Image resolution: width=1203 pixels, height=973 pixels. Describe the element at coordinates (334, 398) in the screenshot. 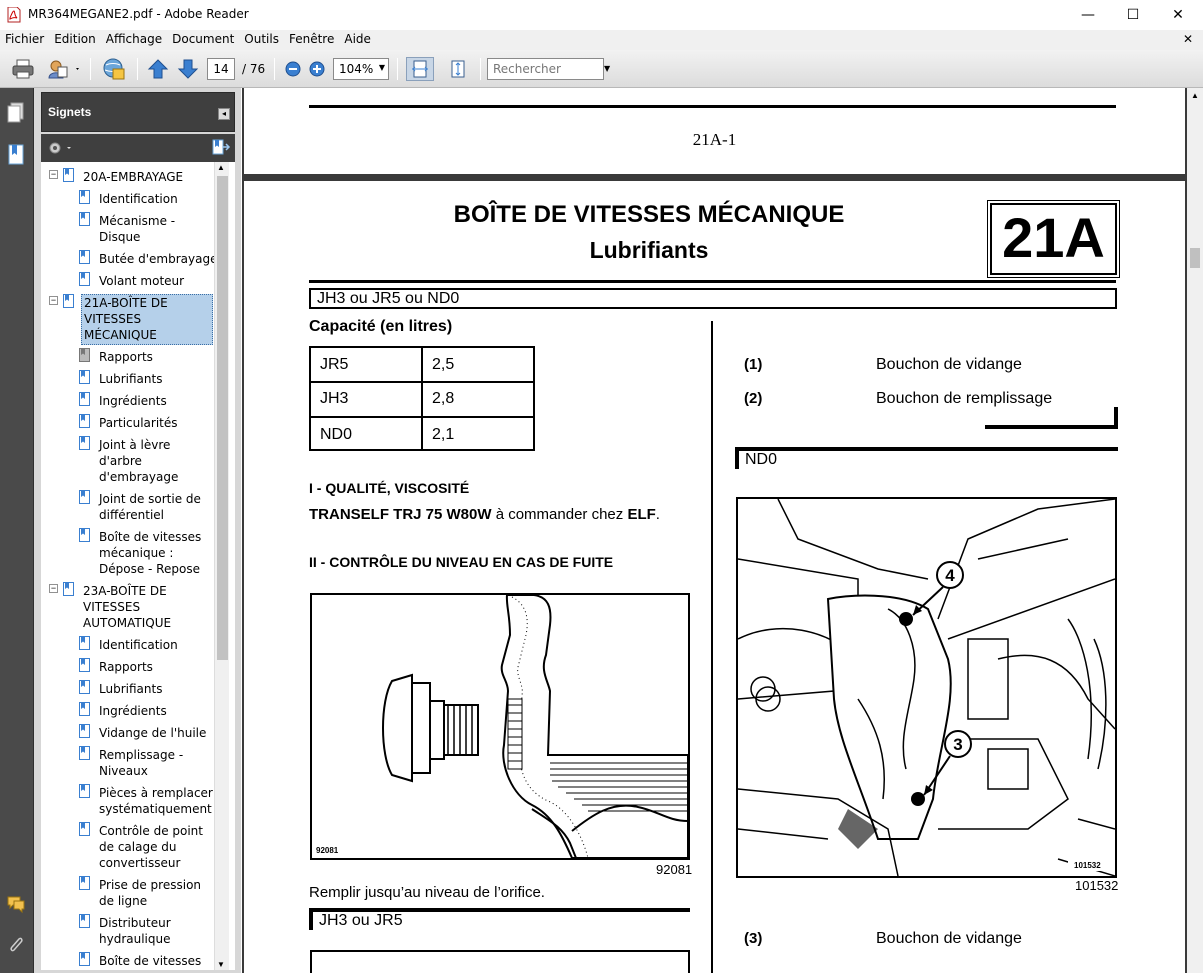

I see `table-cell: JH3` at that location.